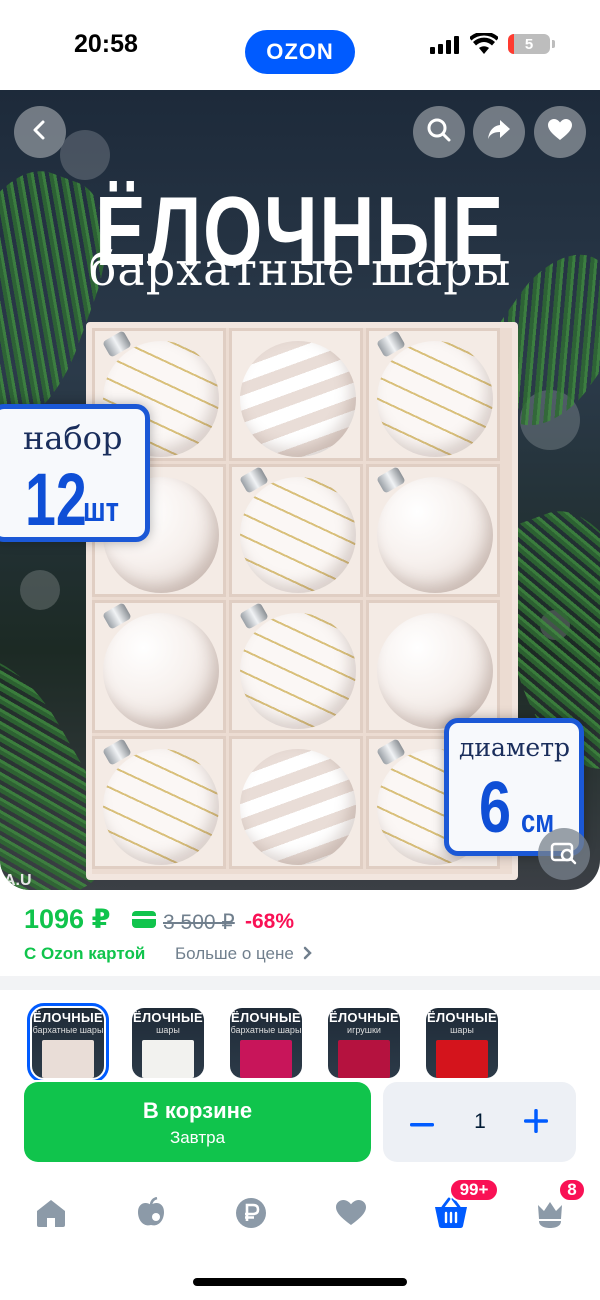 Image resolution: width=600 pixels, height=1300 pixels. I want to click on profile-notification-badge: 8, so click(572, 1190).